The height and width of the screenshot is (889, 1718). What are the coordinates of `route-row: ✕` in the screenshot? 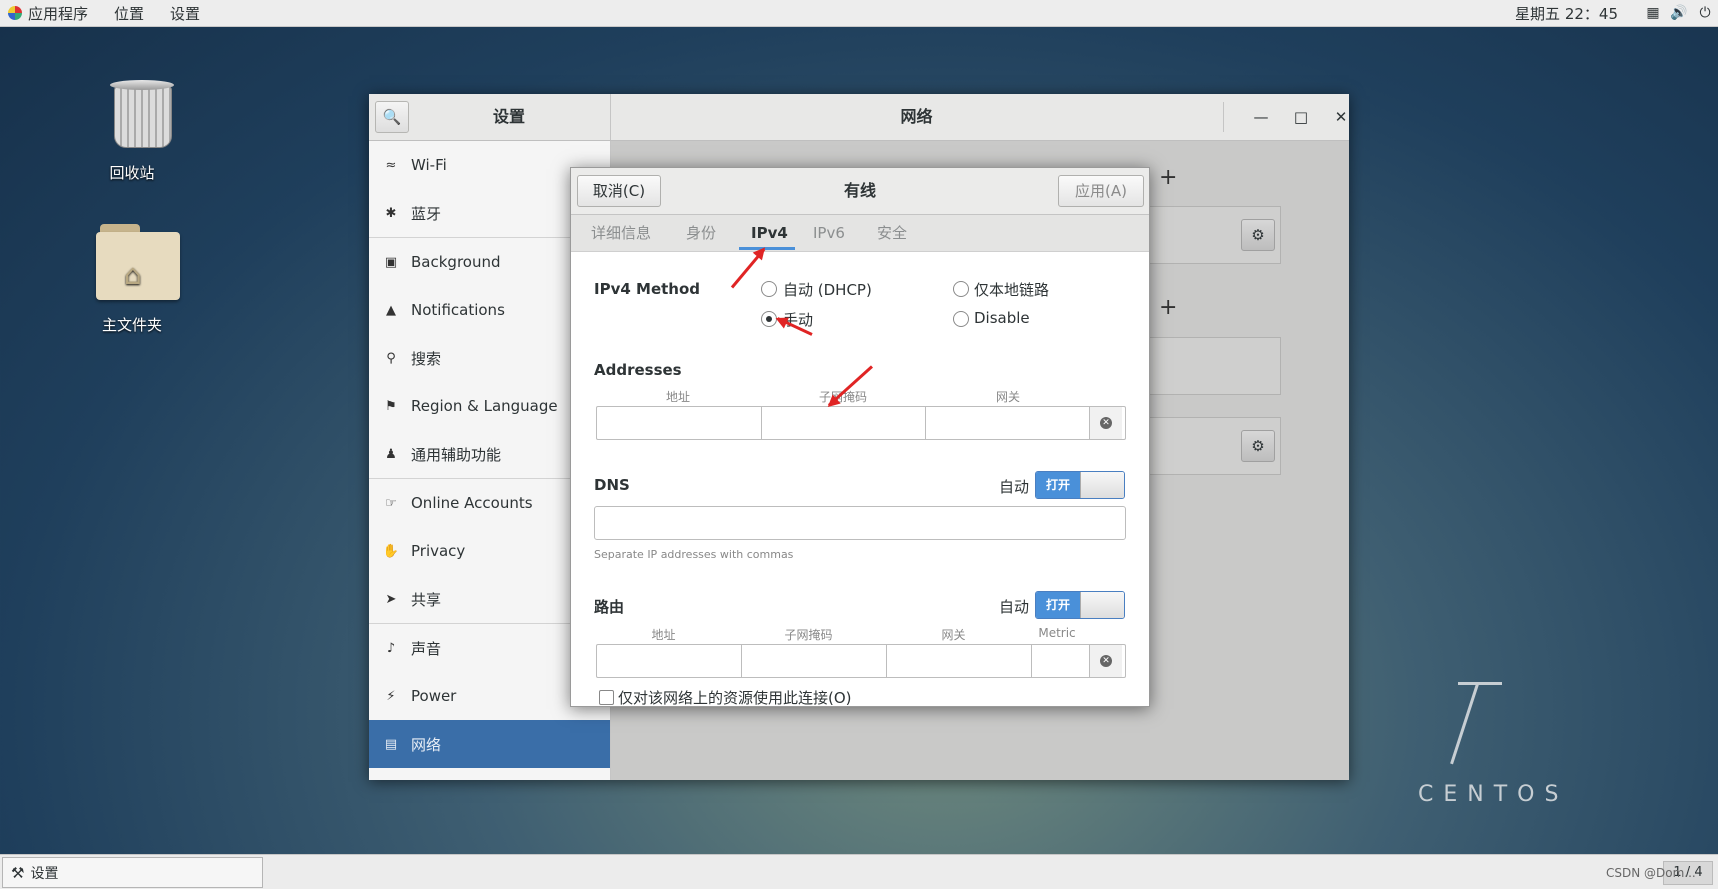 It's located at (861, 661).